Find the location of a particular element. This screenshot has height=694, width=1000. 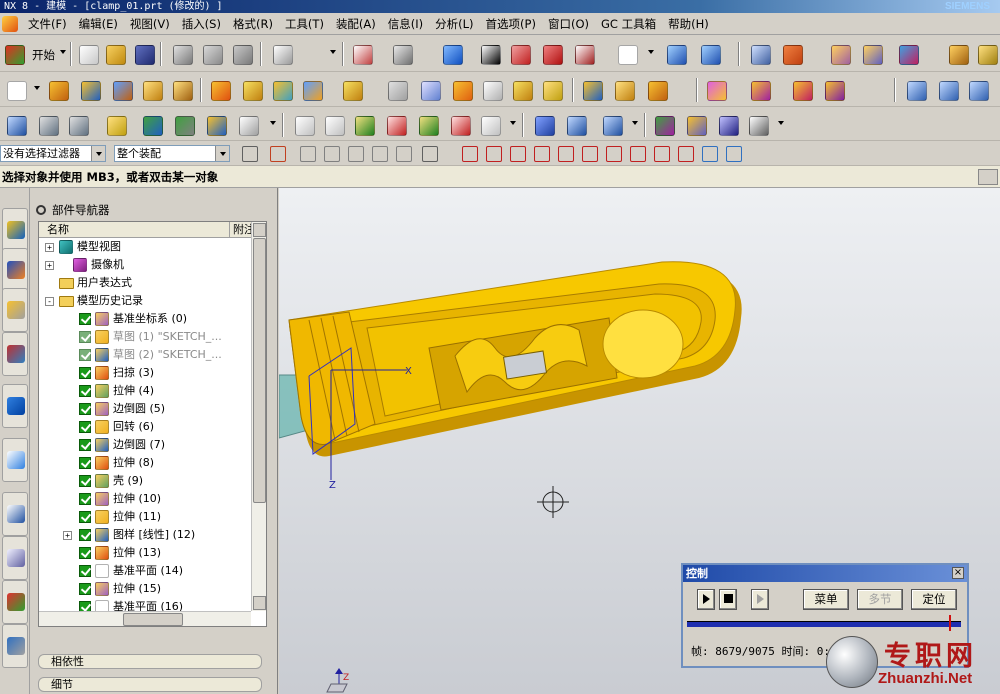

menu-preferences: 首选项(P) is located at coordinates (511, 24).